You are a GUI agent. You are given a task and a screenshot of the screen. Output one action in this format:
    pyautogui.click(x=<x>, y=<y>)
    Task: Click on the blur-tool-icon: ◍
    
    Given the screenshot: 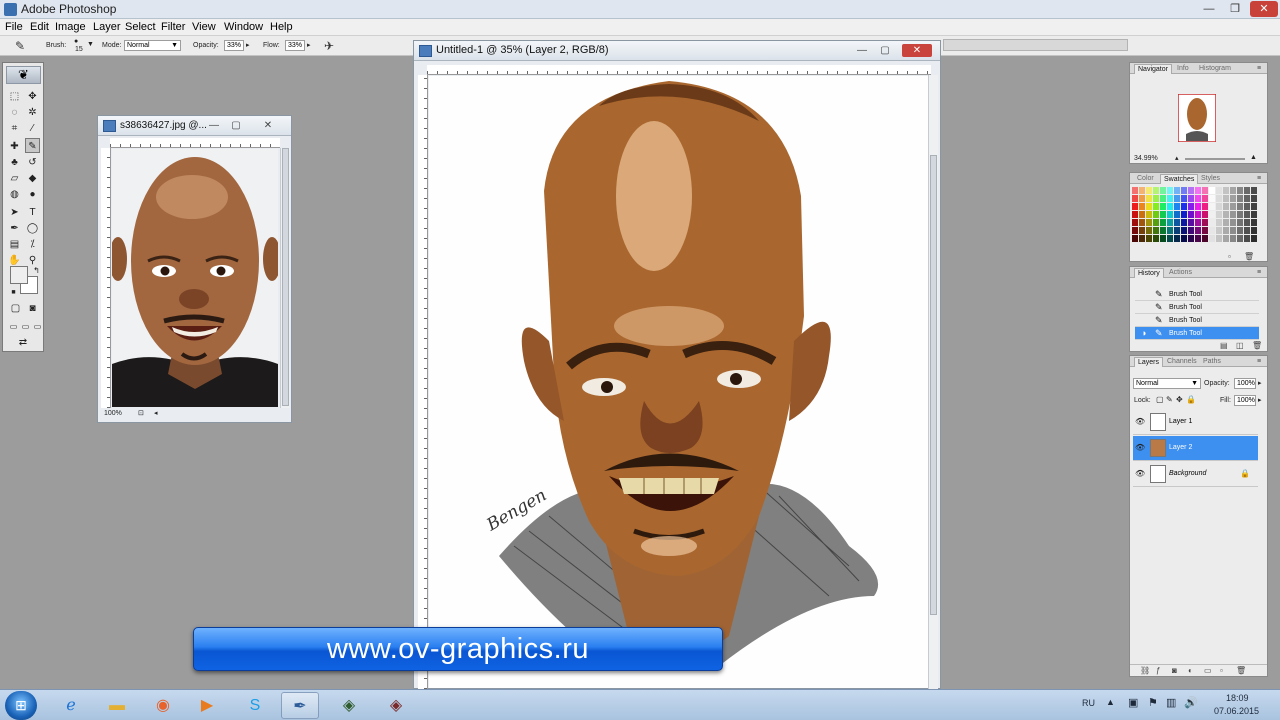 What is the action you would take?
    pyautogui.click(x=14, y=194)
    